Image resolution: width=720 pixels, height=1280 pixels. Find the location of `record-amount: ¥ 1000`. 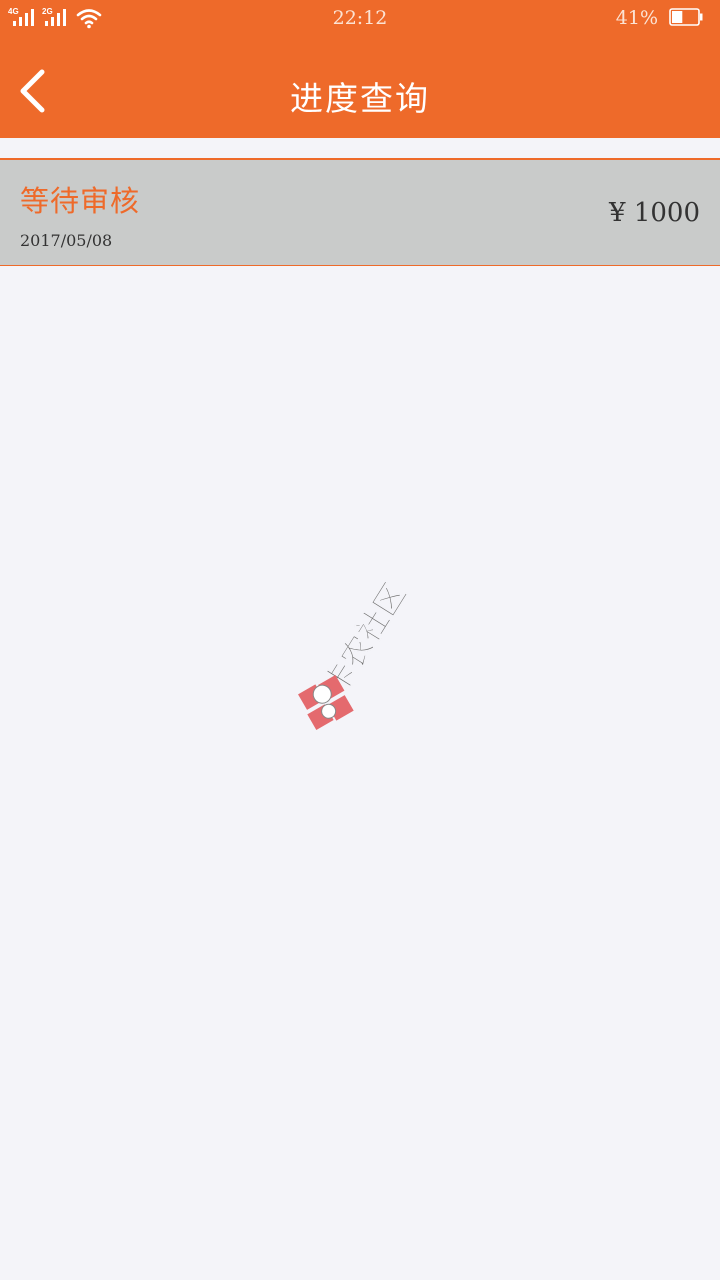

record-amount: ¥ 1000 is located at coordinates (654, 213).